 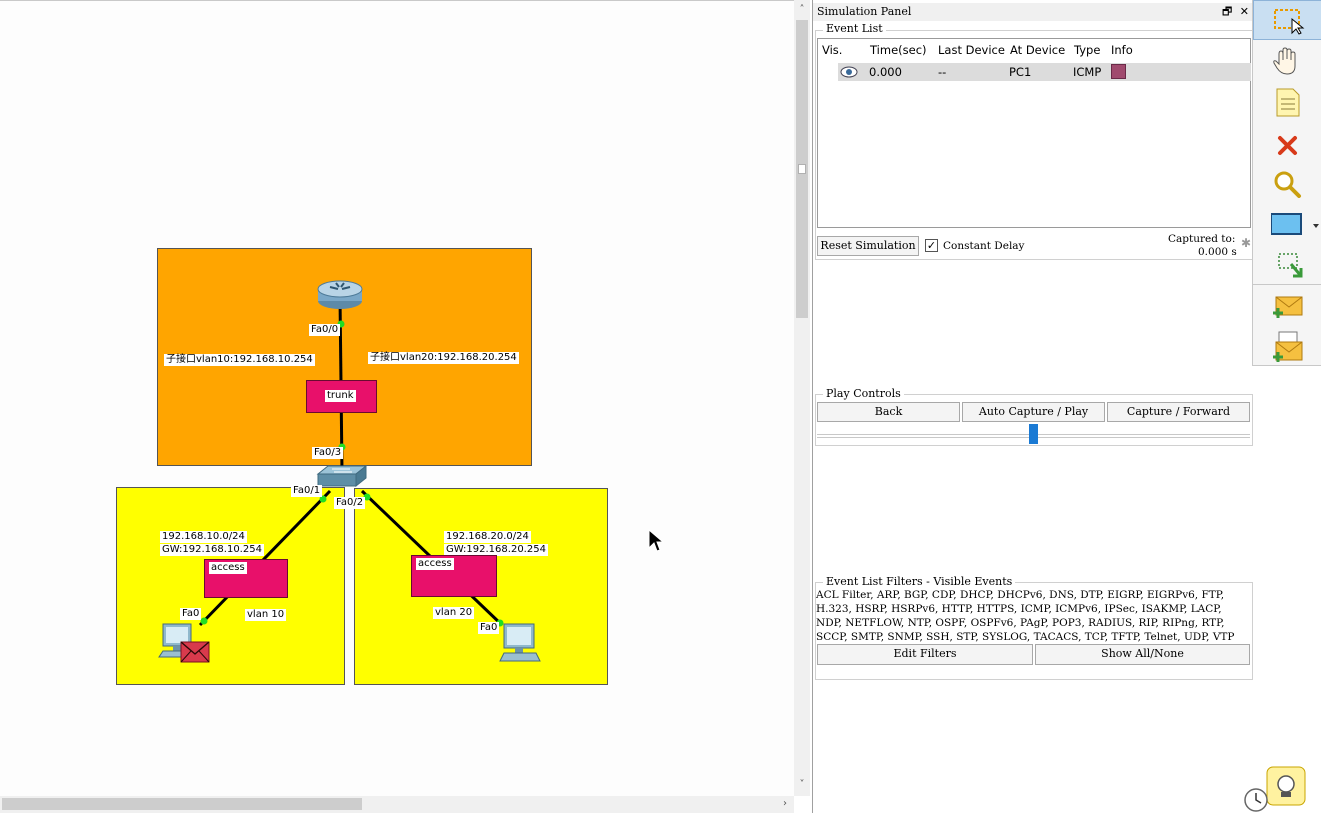 What do you see at coordinates (203, 537) in the screenshot?
I see `left-network-label: 192.168.10.0/24` at bounding box center [203, 537].